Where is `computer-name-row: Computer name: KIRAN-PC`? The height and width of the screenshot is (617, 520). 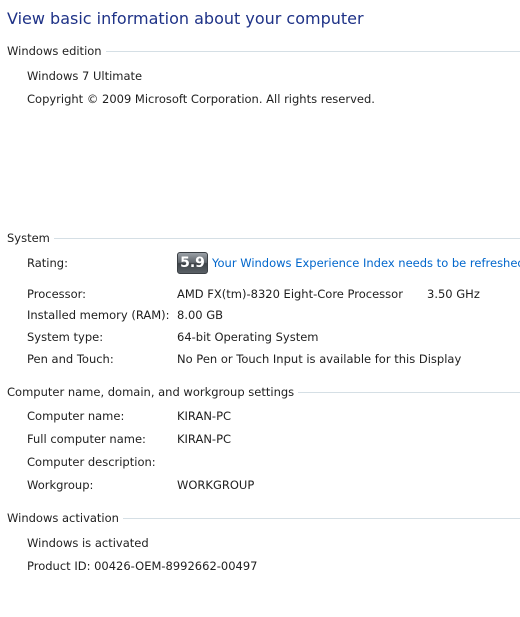 computer-name-row: Computer name: KIRAN-PC is located at coordinates (273, 417).